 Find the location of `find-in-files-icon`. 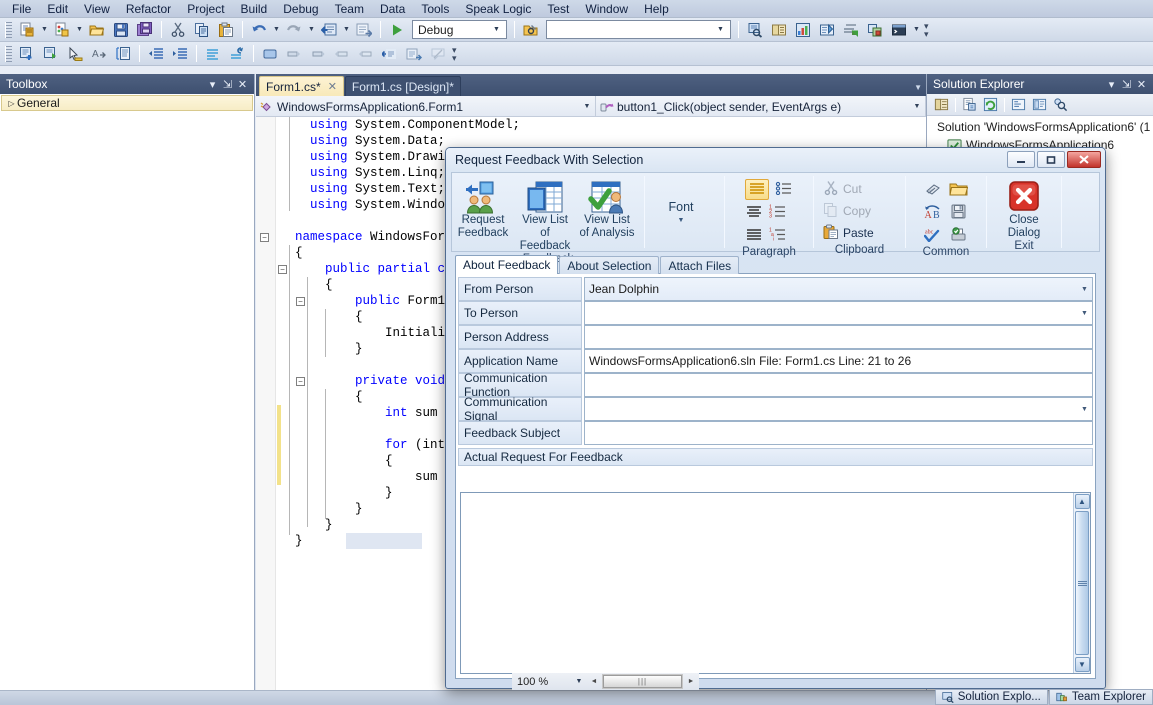

find-in-files-icon is located at coordinates (531, 30).